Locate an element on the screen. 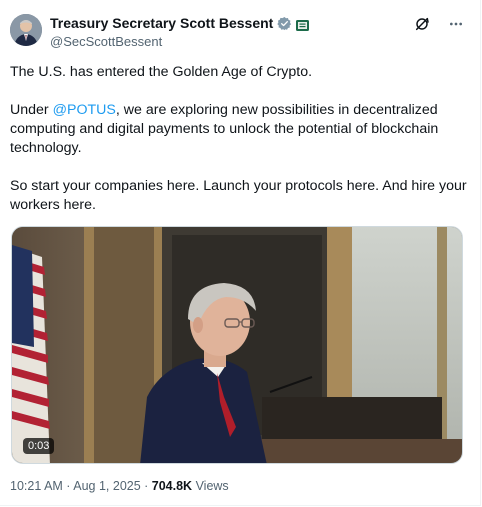  post-time: 10:21 AM is located at coordinates (36, 486).